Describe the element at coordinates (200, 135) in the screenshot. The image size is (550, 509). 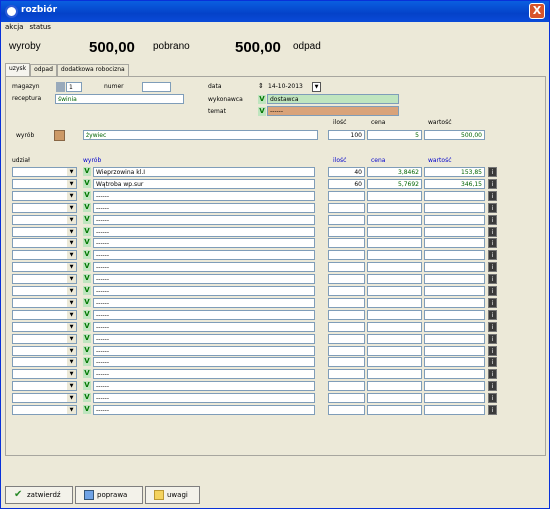
I see `wyrob-field: żywiec` at that location.